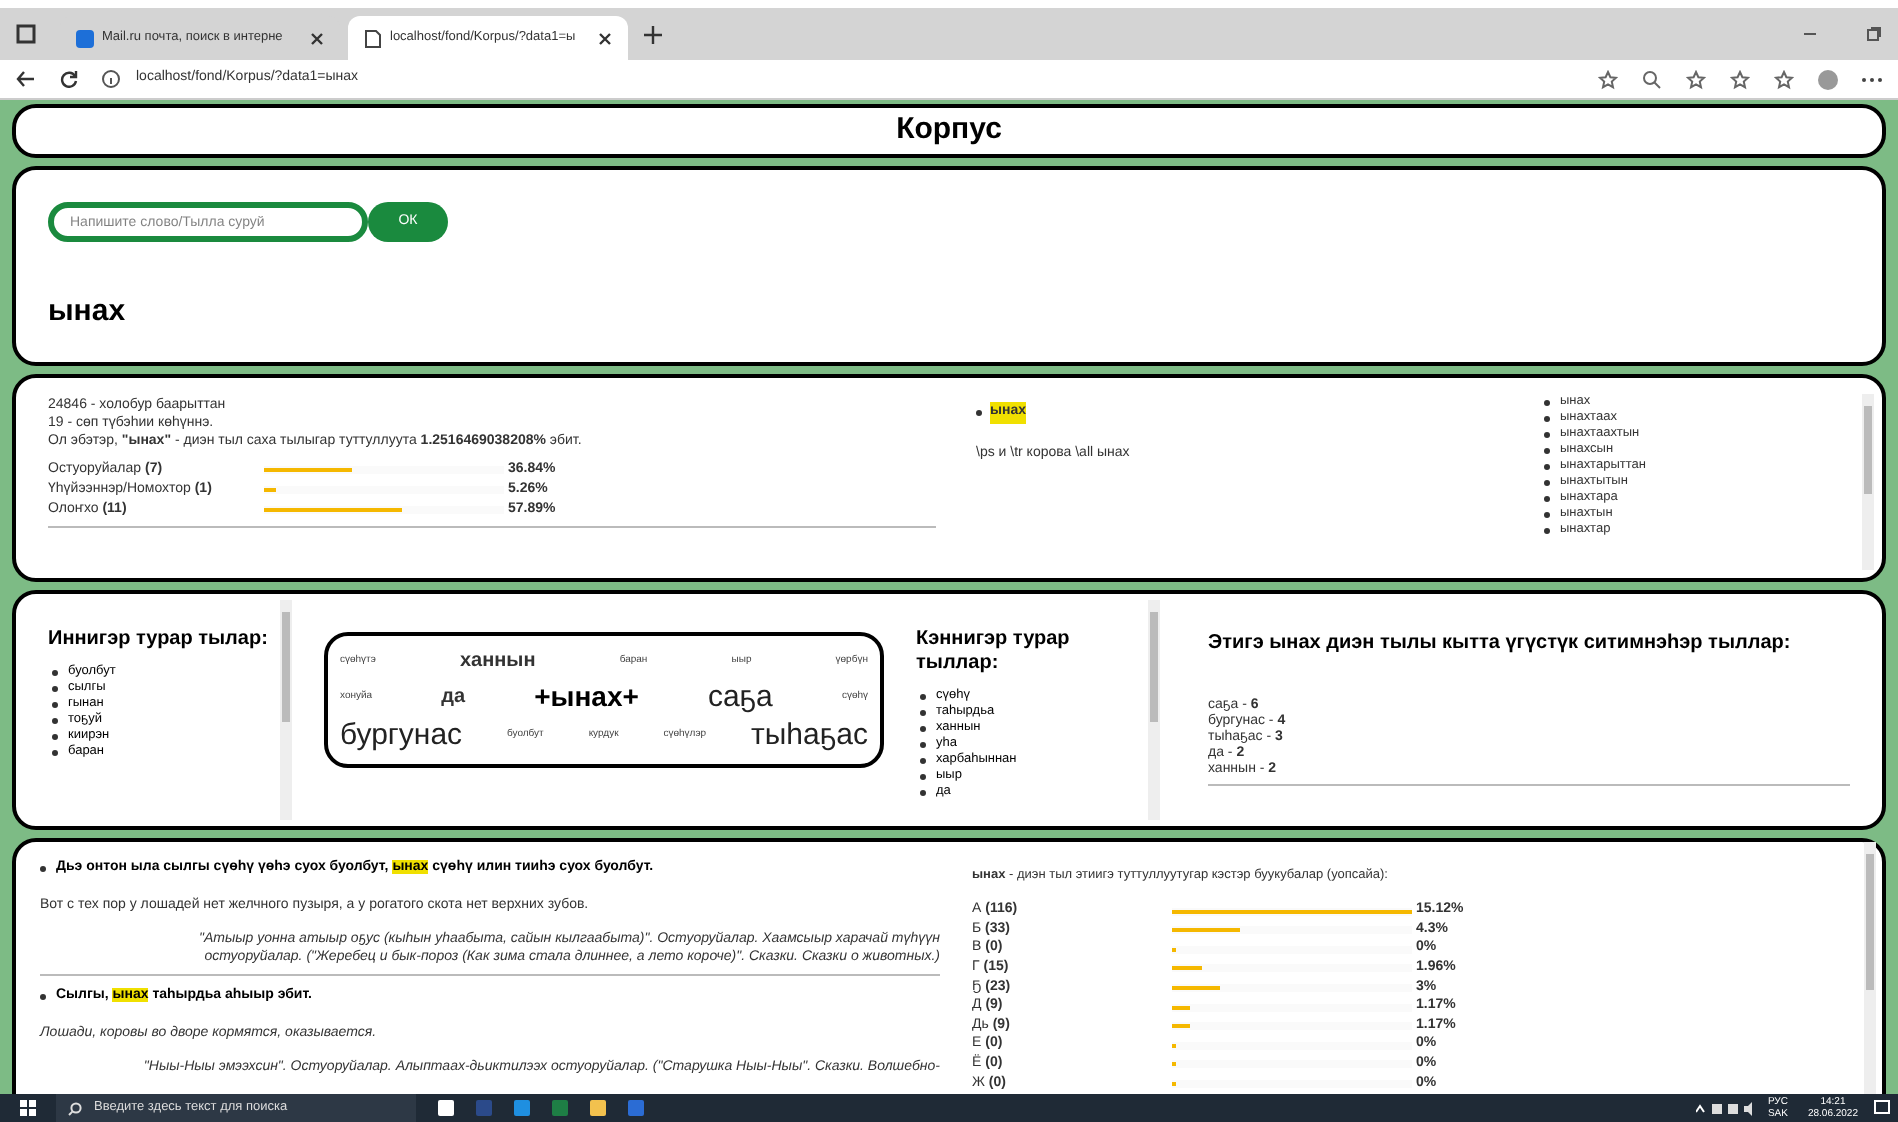 This screenshot has height=1122, width=1898. I want to click on zoom-icon, so click(1652, 79).